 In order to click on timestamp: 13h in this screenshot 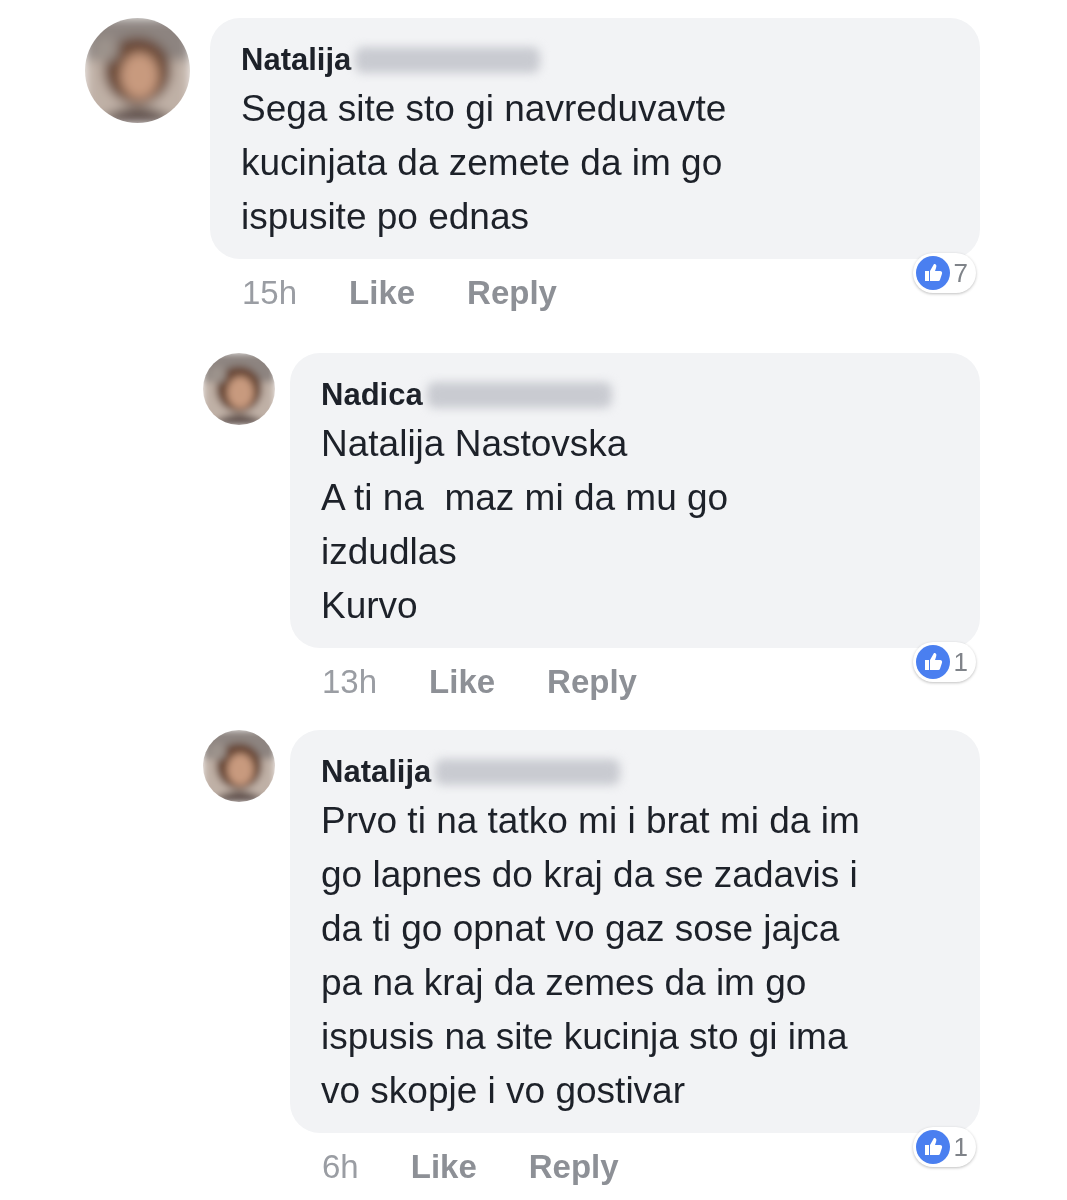, I will do `click(350, 682)`.